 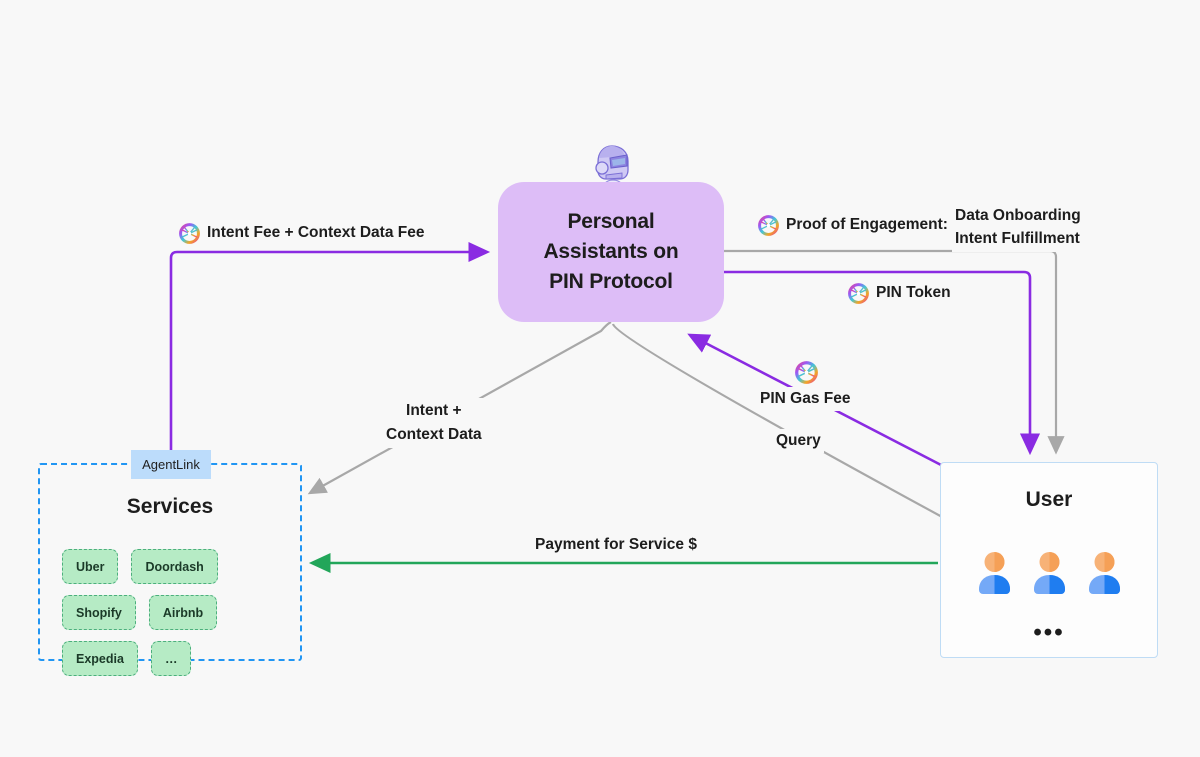 I want to click on service-chip: Doordash, so click(x=174, y=566).